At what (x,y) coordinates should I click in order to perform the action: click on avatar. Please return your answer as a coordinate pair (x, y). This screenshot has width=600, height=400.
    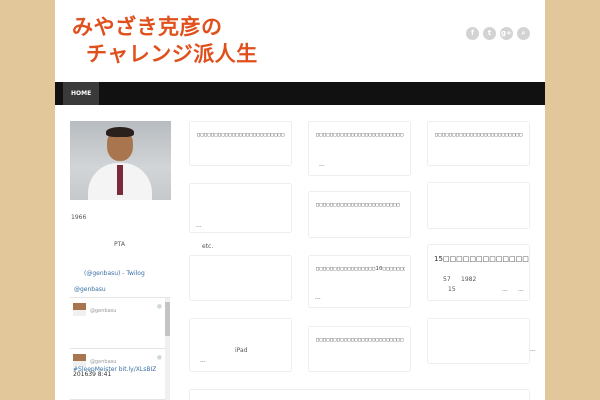
    Looking at the image, I should click on (79, 309).